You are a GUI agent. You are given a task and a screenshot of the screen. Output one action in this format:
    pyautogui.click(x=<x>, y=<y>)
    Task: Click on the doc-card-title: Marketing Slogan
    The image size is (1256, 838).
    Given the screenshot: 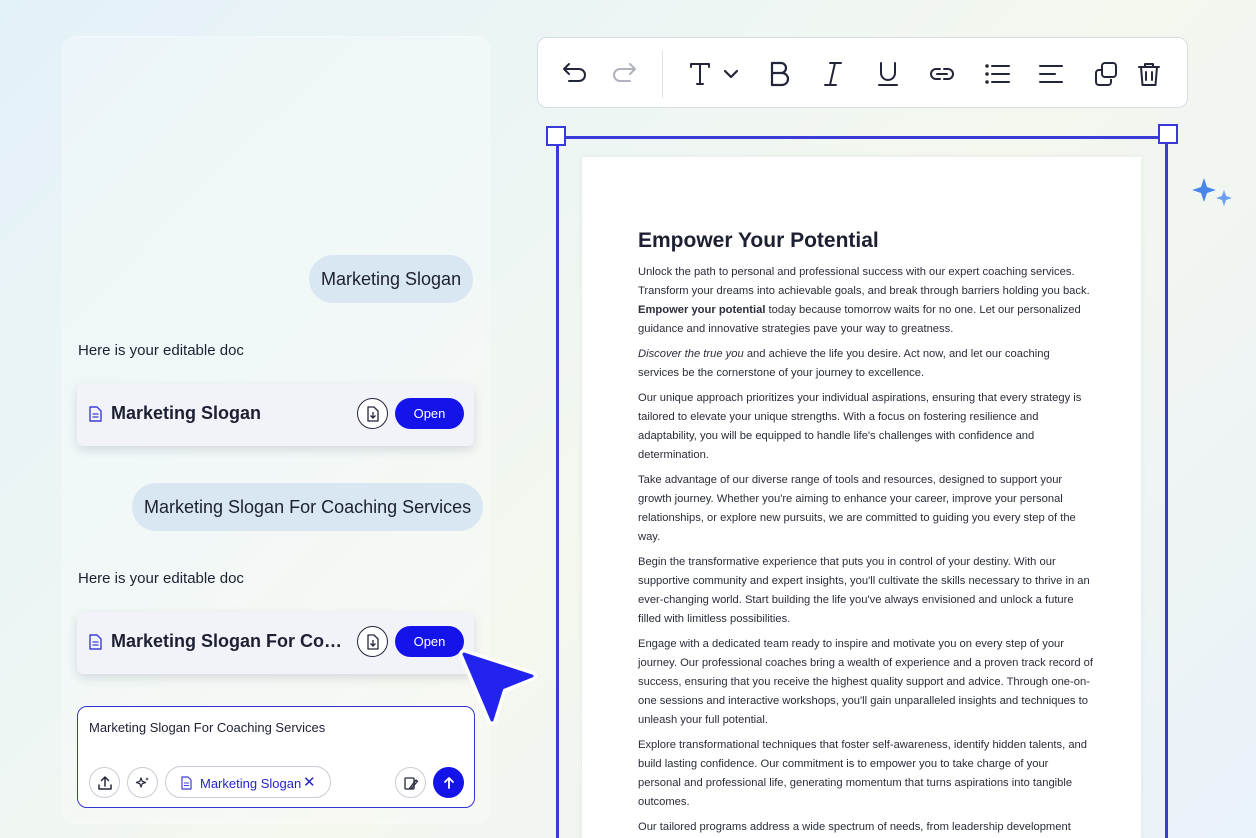 What is the action you would take?
    pyautogui.click(x=186, y=413)
    